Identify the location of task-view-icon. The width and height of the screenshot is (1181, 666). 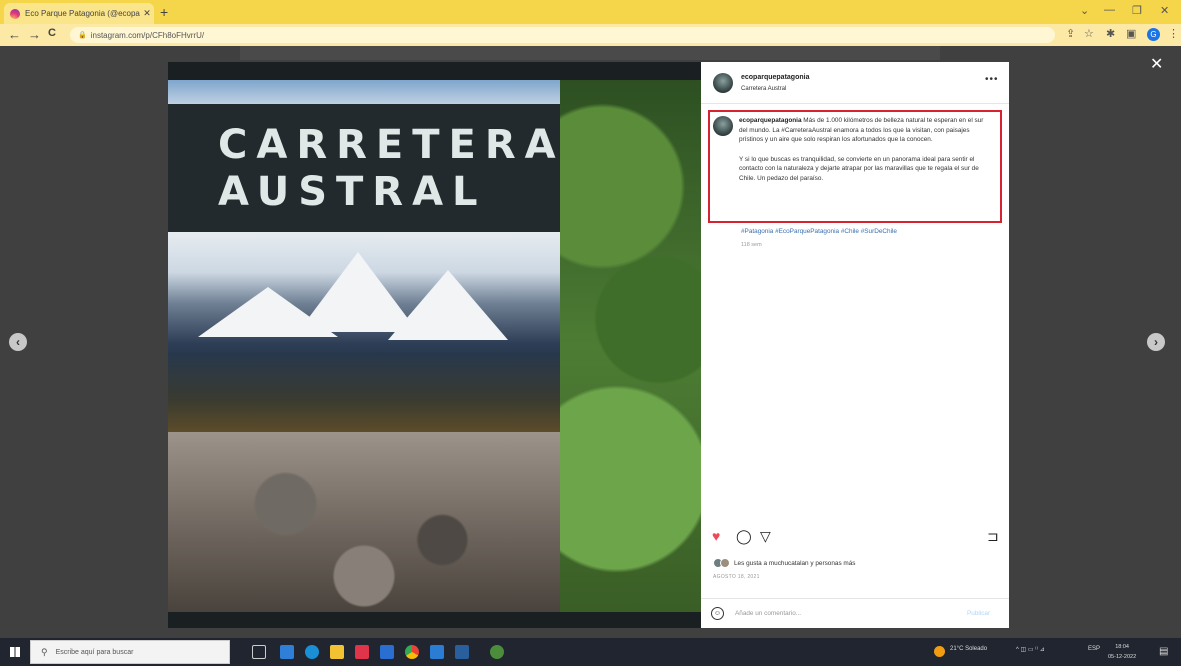
(259, 652).